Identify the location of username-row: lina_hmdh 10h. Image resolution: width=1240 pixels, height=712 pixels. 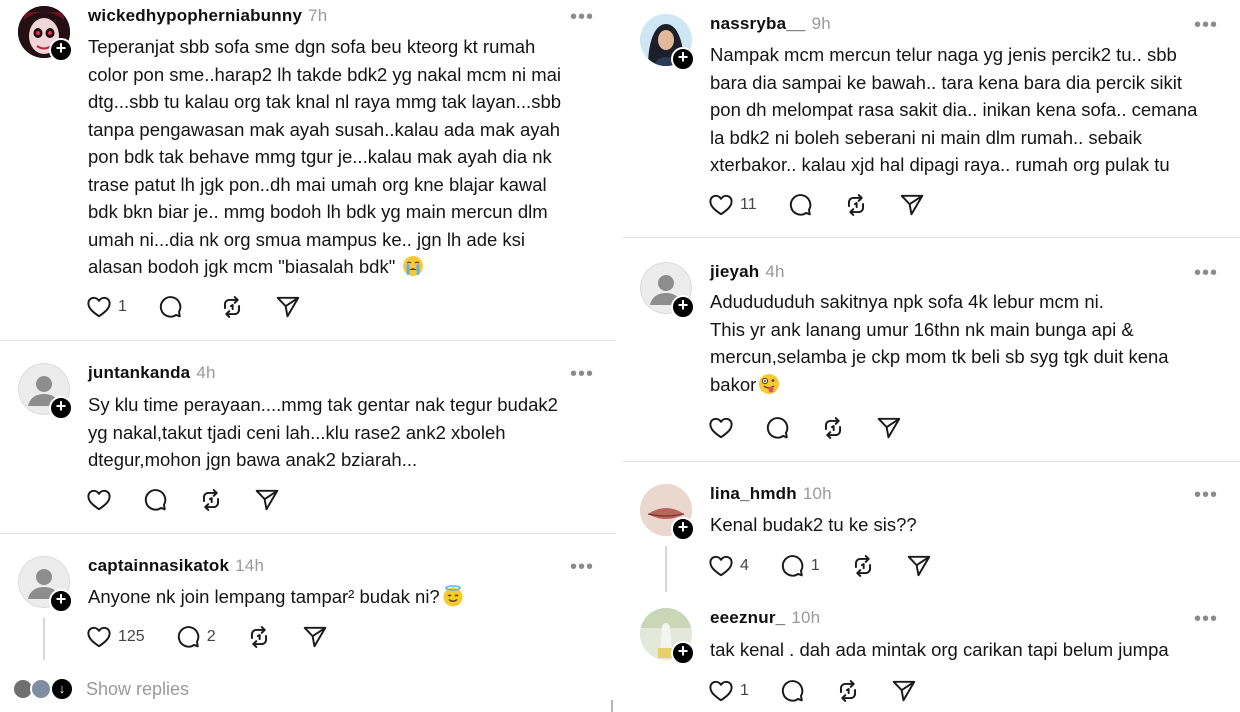
(771, 494).